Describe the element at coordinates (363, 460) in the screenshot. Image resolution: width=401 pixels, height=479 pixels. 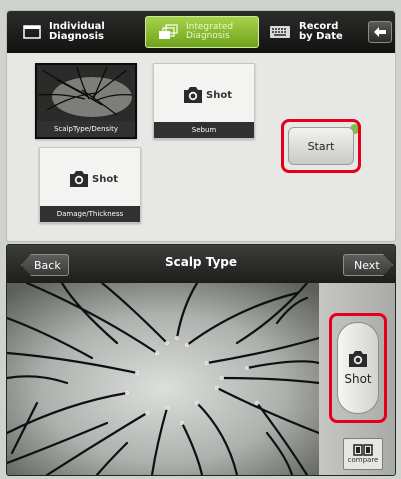
I see `compare-label: compare` at that location.